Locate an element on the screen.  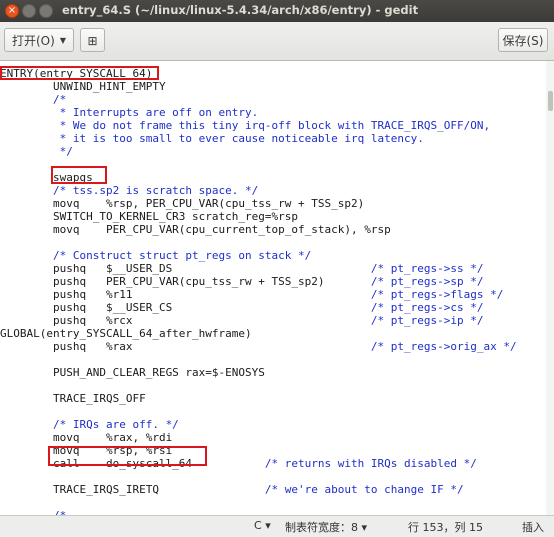
code-line: * Interrupts are off on entry. is located at coordinates (129, 112).